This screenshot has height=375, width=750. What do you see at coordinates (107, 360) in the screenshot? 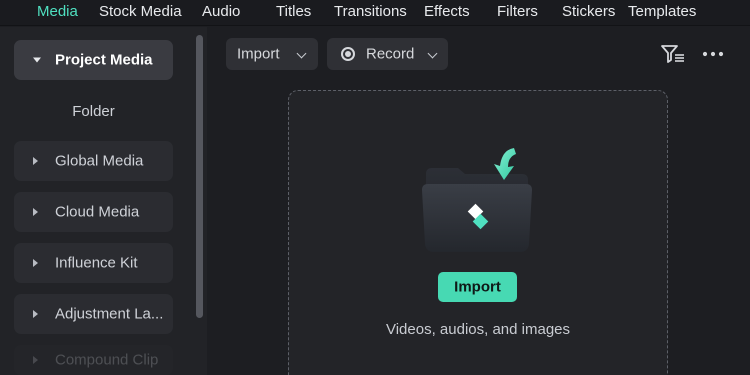
I see `sidebar-item-label: Compound Clip` at bounding box center [107, 360].